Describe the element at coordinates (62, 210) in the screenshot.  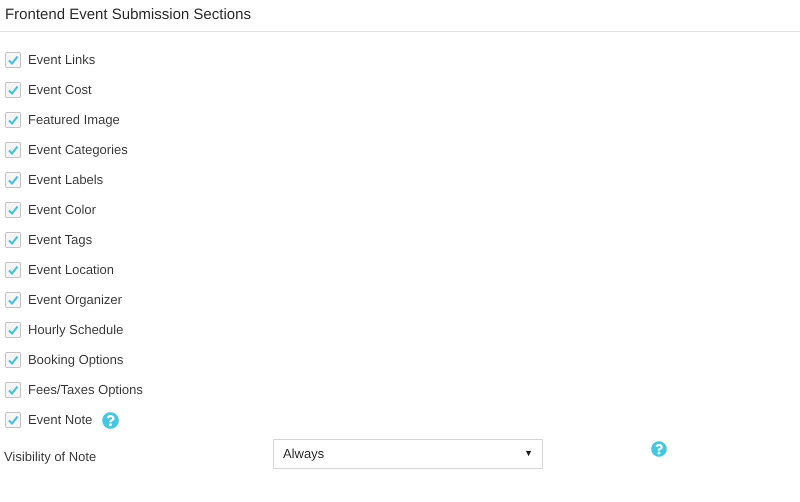
I see `option-label: Event Color` at that location.